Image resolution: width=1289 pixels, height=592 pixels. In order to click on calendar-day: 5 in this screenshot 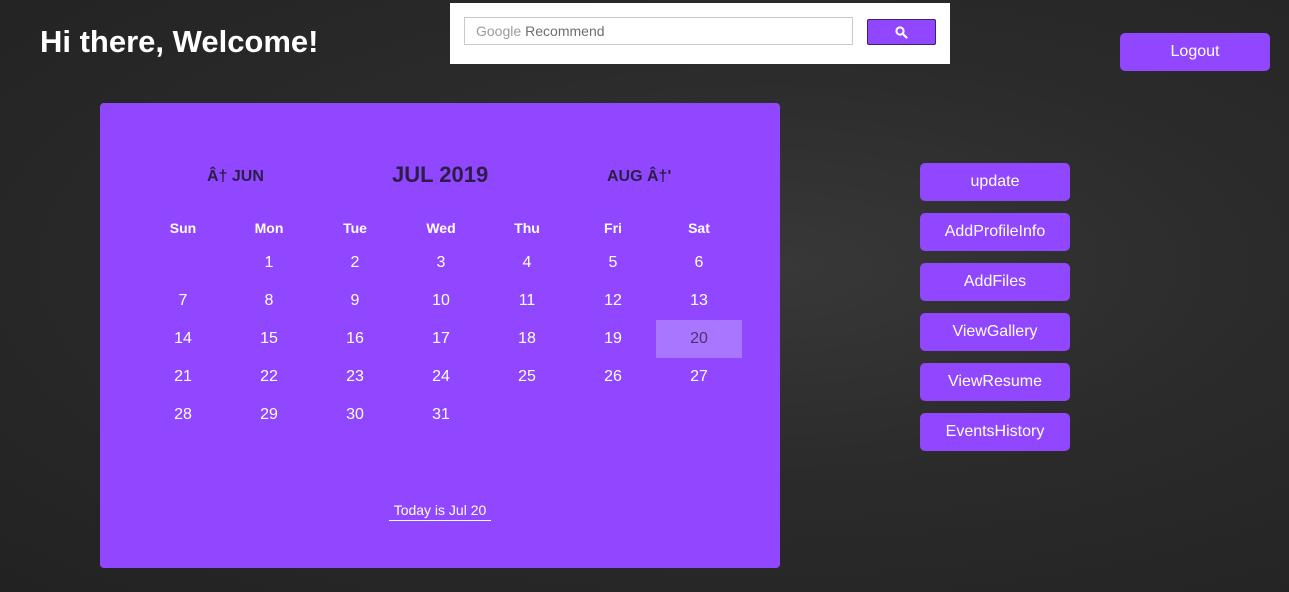, I will do `click(613, 263)`.